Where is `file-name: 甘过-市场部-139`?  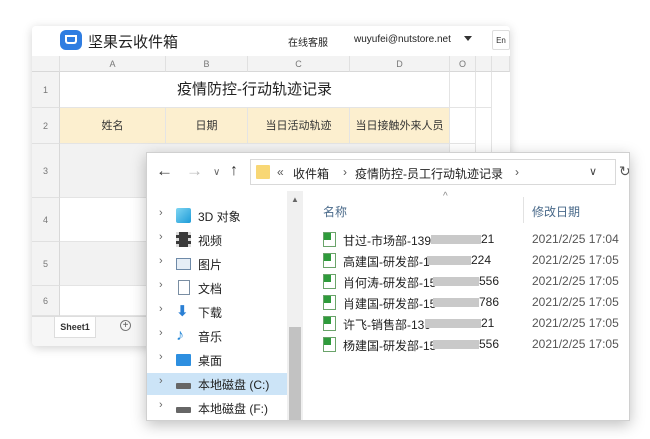 file-name: 甘过-市场部-139 is located at coordinates (387, 241).